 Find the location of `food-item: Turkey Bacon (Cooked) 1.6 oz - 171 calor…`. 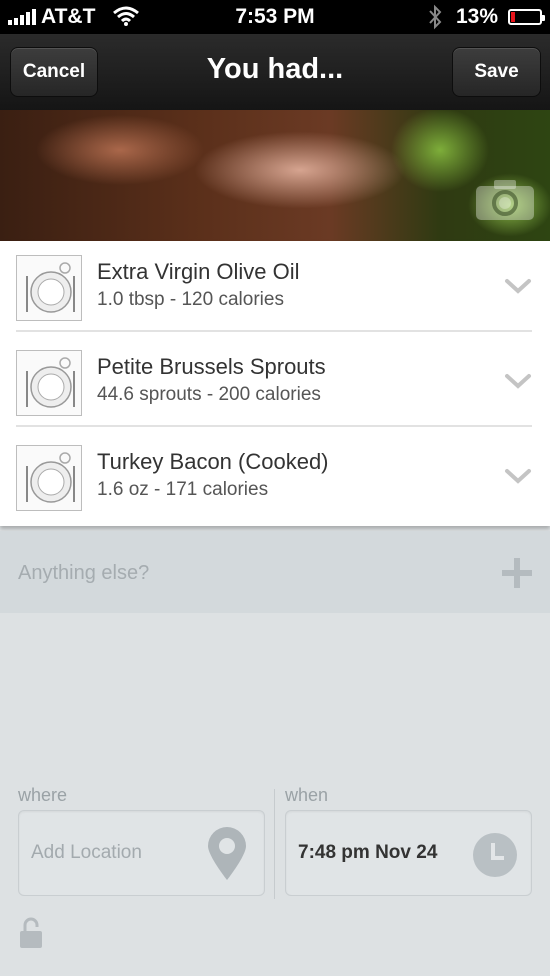

food-item: Turkey Bacon (Cooked) 1.6 oz - 171 calor… is located at coordinates (275, 478).